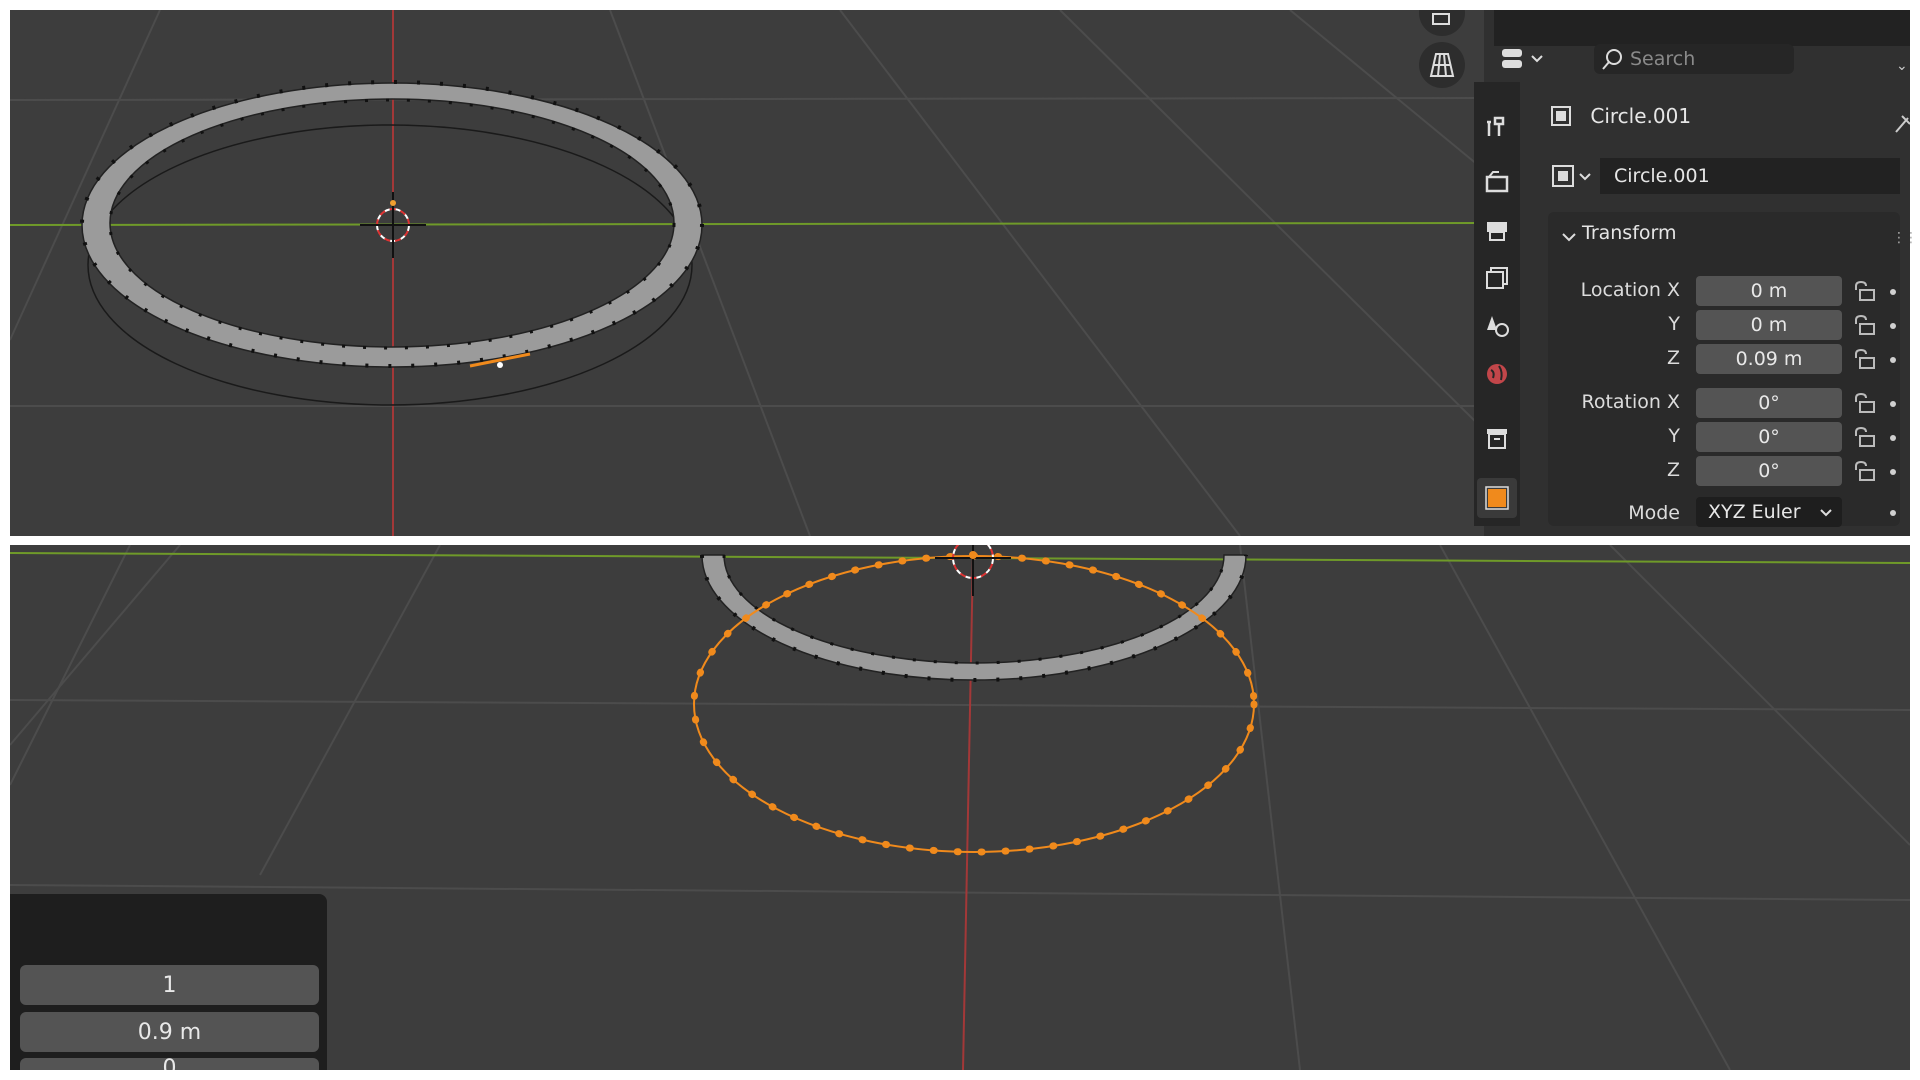 The height and width of the screenshot is (1080, 1920). I want to click on operator-field-2: 0.9 m, so click(169, 1032).